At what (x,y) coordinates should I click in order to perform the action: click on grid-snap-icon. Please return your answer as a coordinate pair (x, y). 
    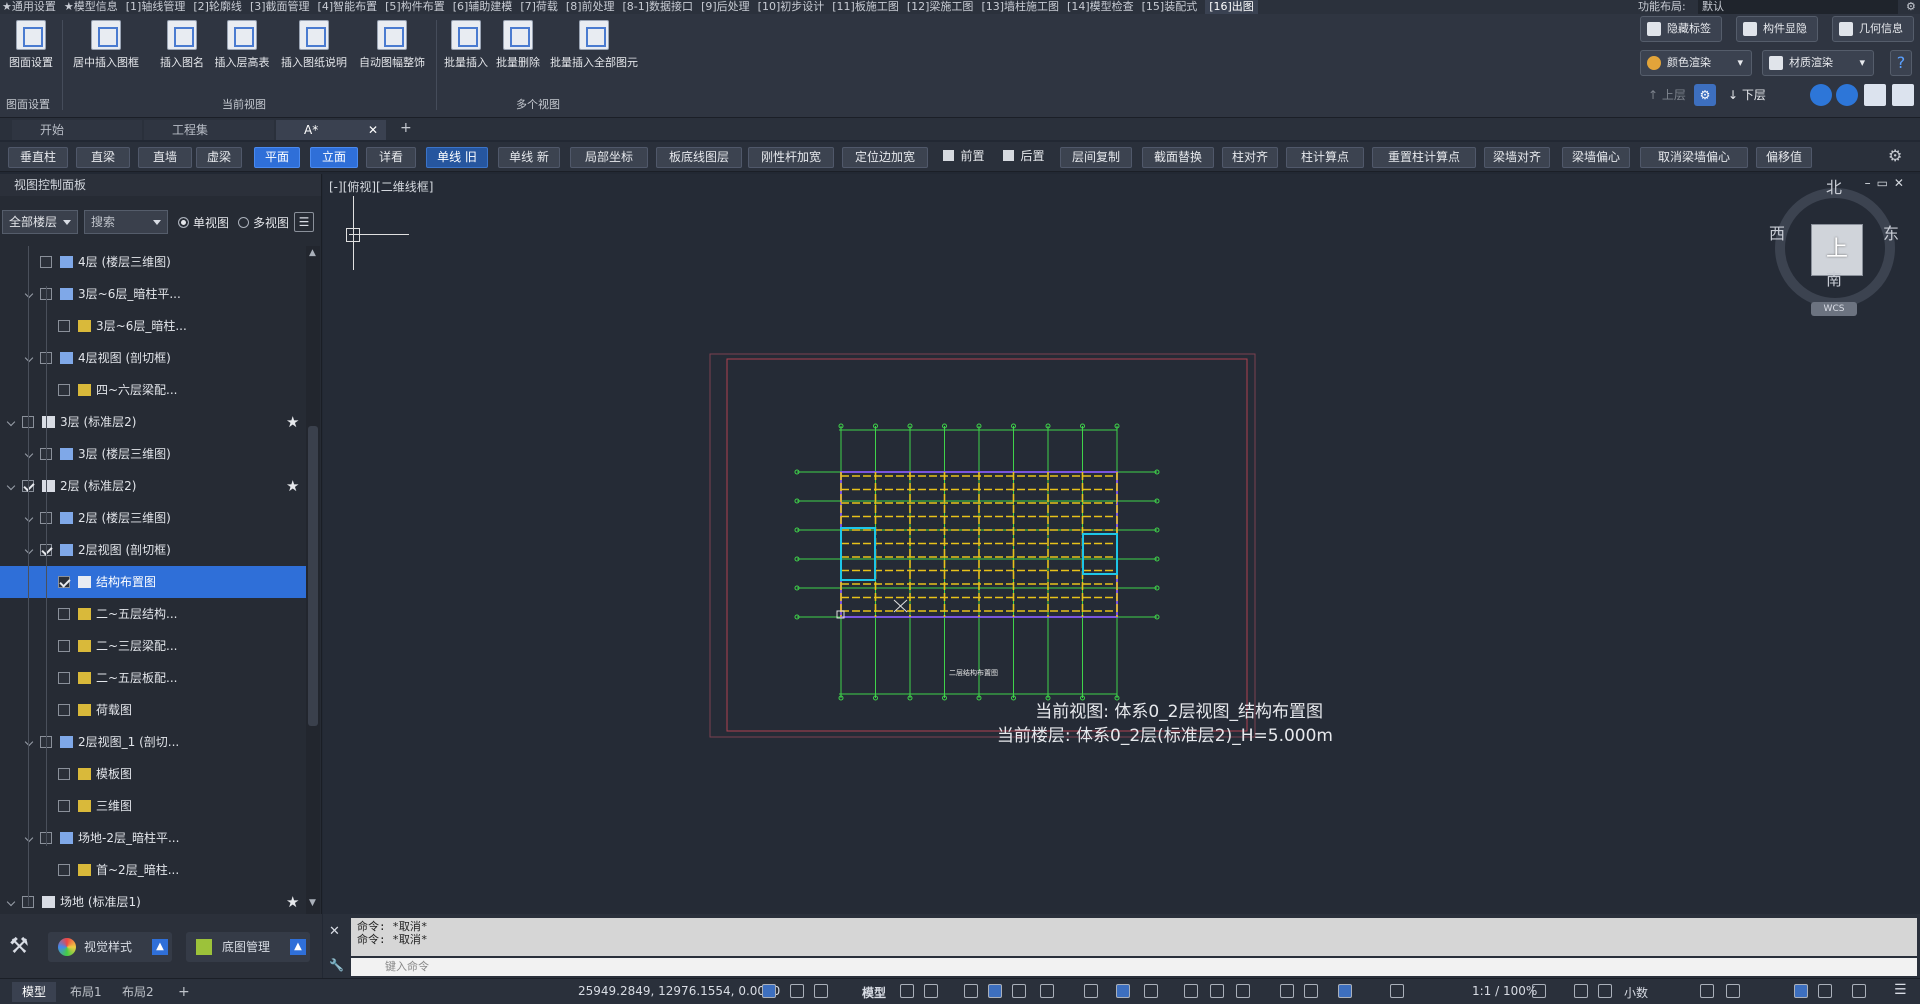
    Looking at the image, I should click on (821, 991).